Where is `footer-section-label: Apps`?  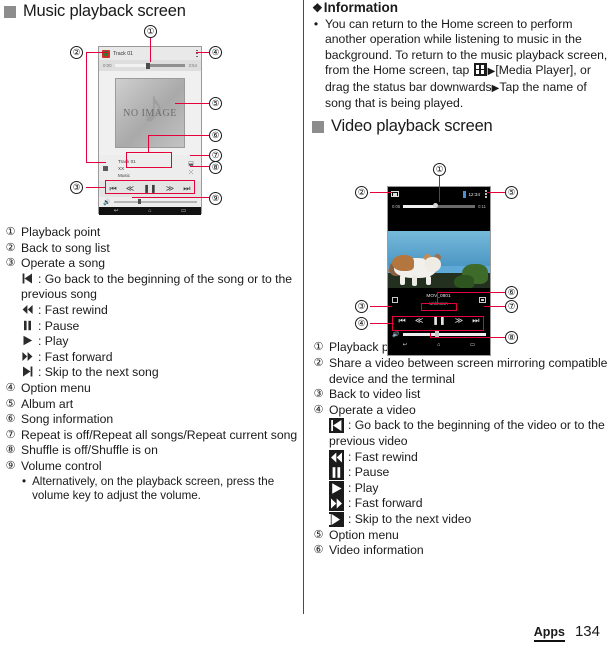
footer-section-label: Apps is located at coordinates (549, 633).